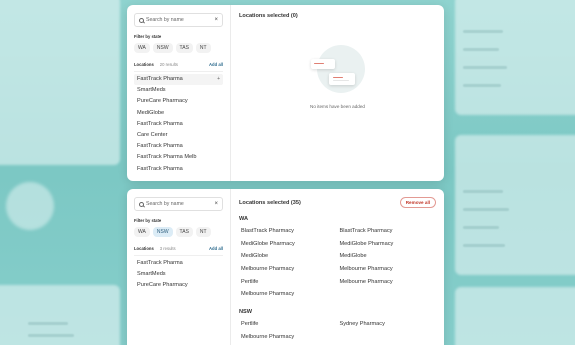  I want to click on list-item: FastTrack Pharma +, so click(178, 80).